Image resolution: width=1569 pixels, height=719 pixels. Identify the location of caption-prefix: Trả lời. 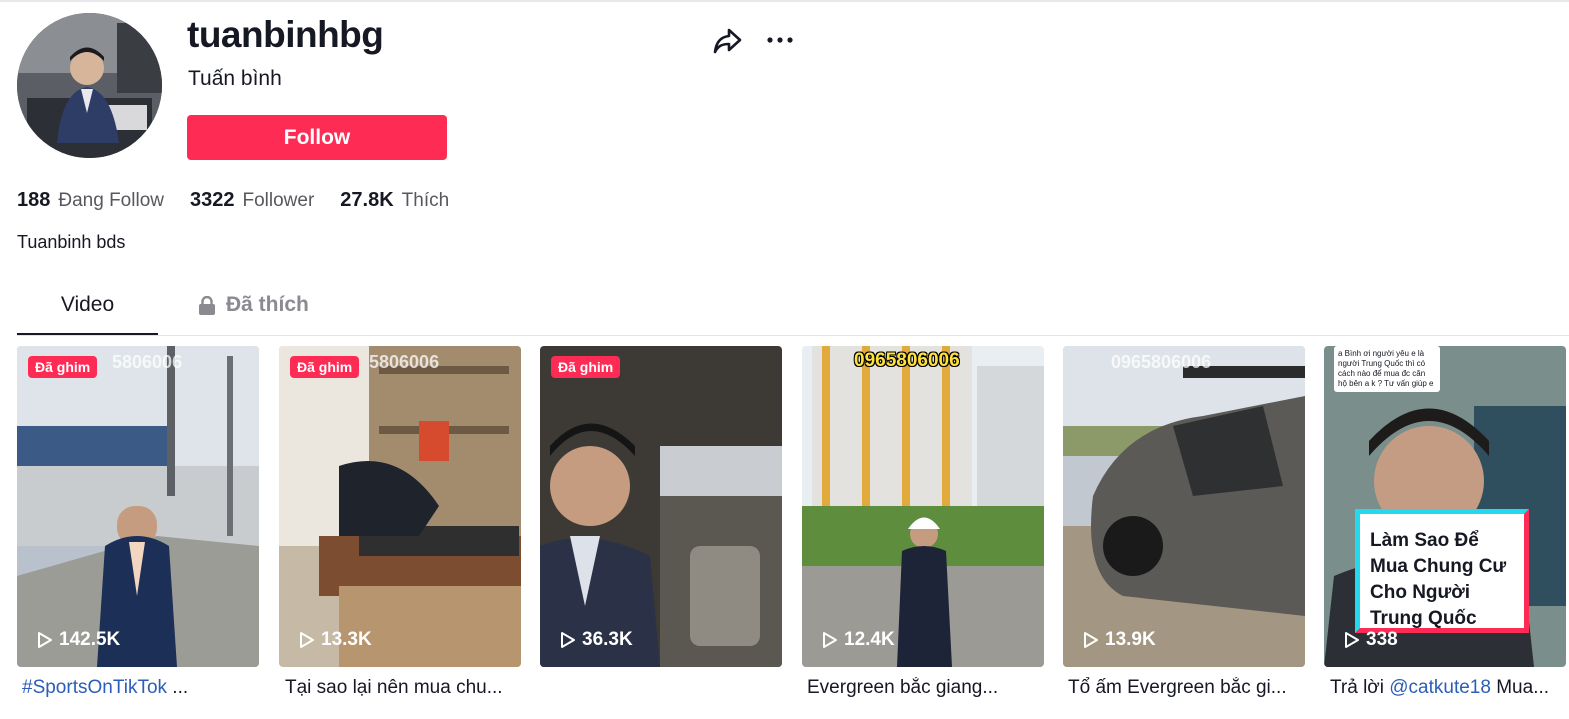
(1360, 687).